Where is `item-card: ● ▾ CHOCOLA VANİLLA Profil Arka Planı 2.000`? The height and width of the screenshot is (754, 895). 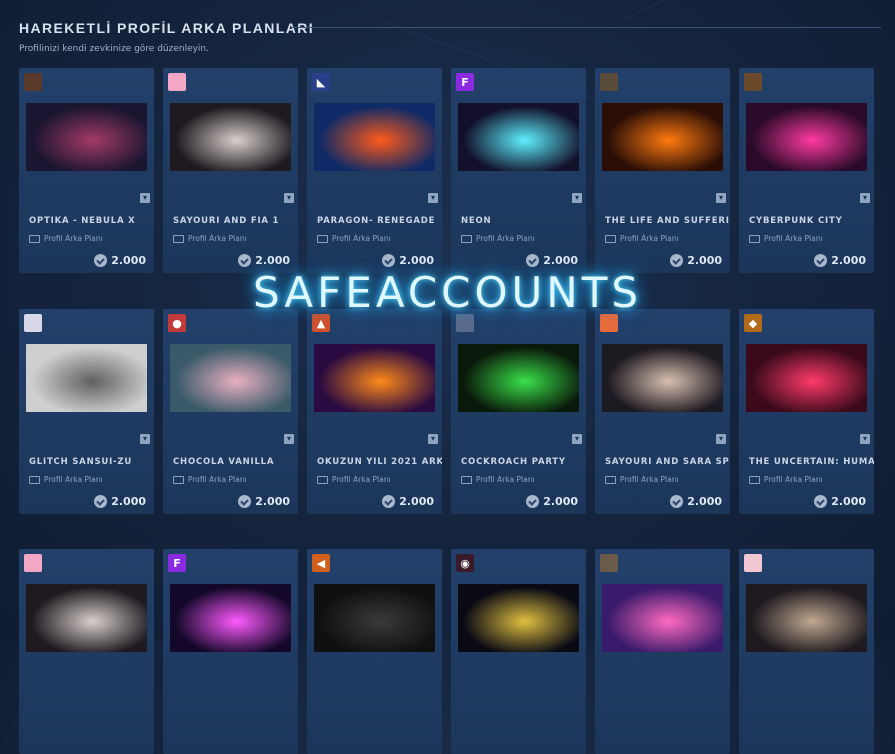 item-card: ● ▾ CHOCOLA VANİLLA Profil Arka Planı 2.000 is located at coordinates (230, 411).